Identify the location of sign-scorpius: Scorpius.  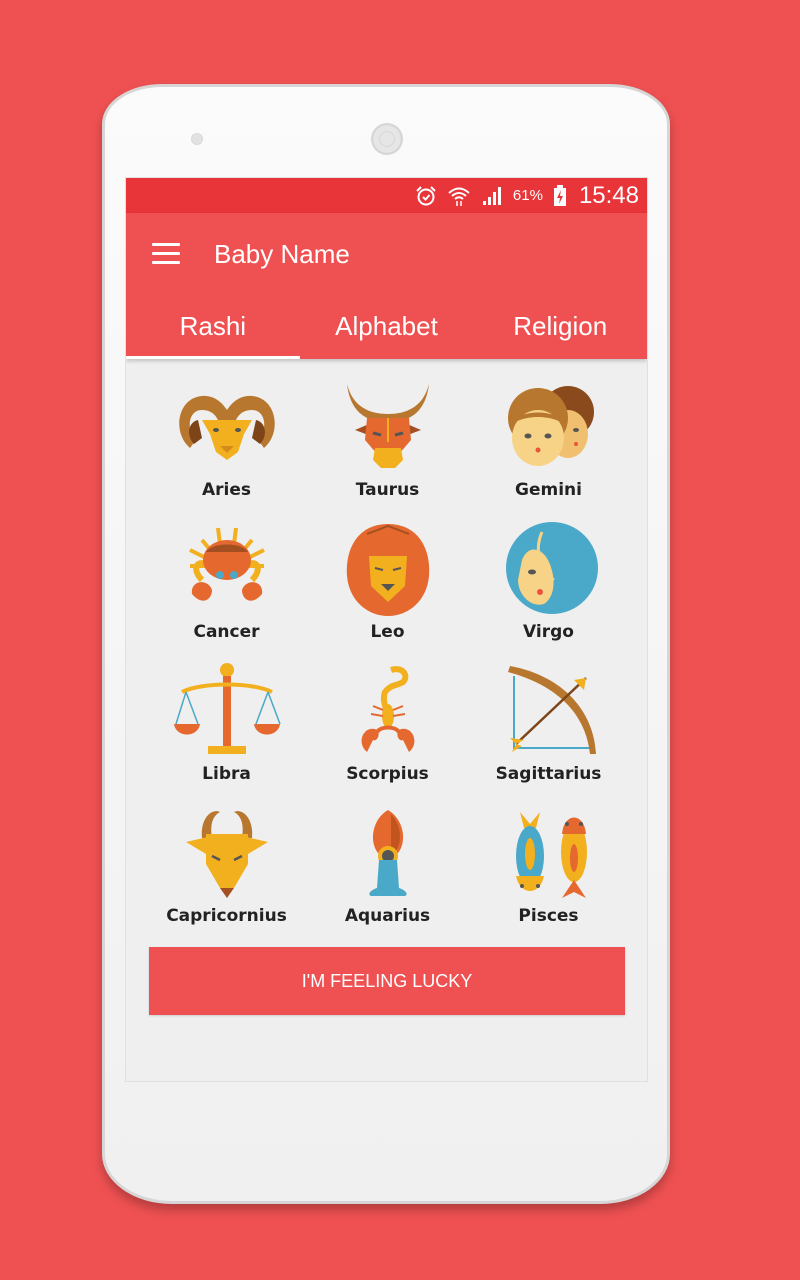
(387, 725).